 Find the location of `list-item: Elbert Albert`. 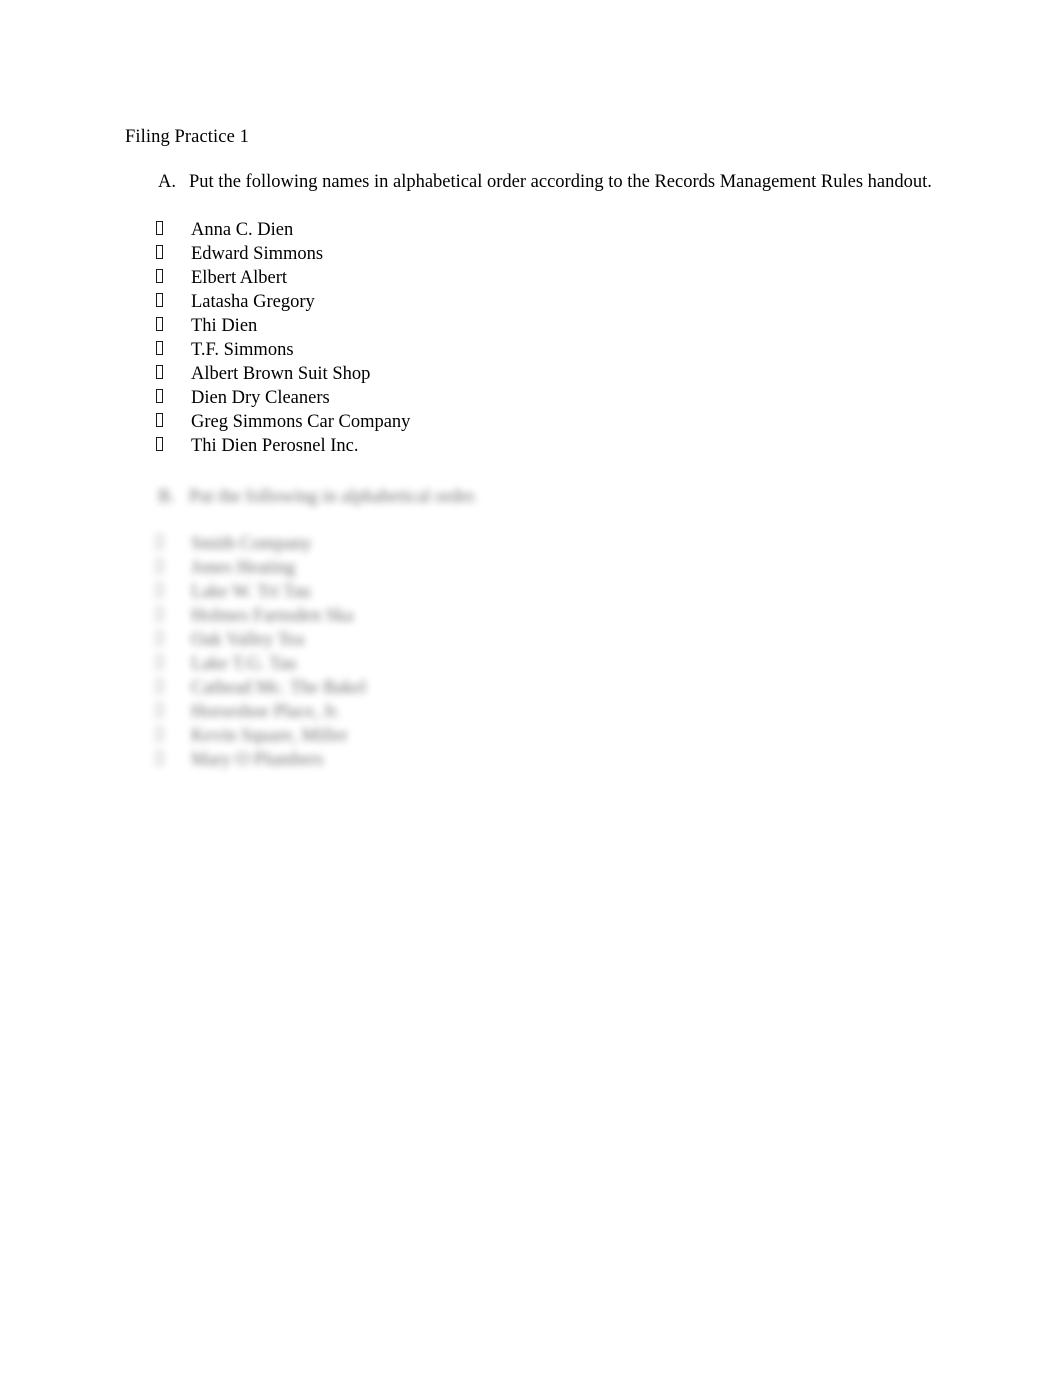

list-item: Elbert Albert is located at coordinates (525, 278).